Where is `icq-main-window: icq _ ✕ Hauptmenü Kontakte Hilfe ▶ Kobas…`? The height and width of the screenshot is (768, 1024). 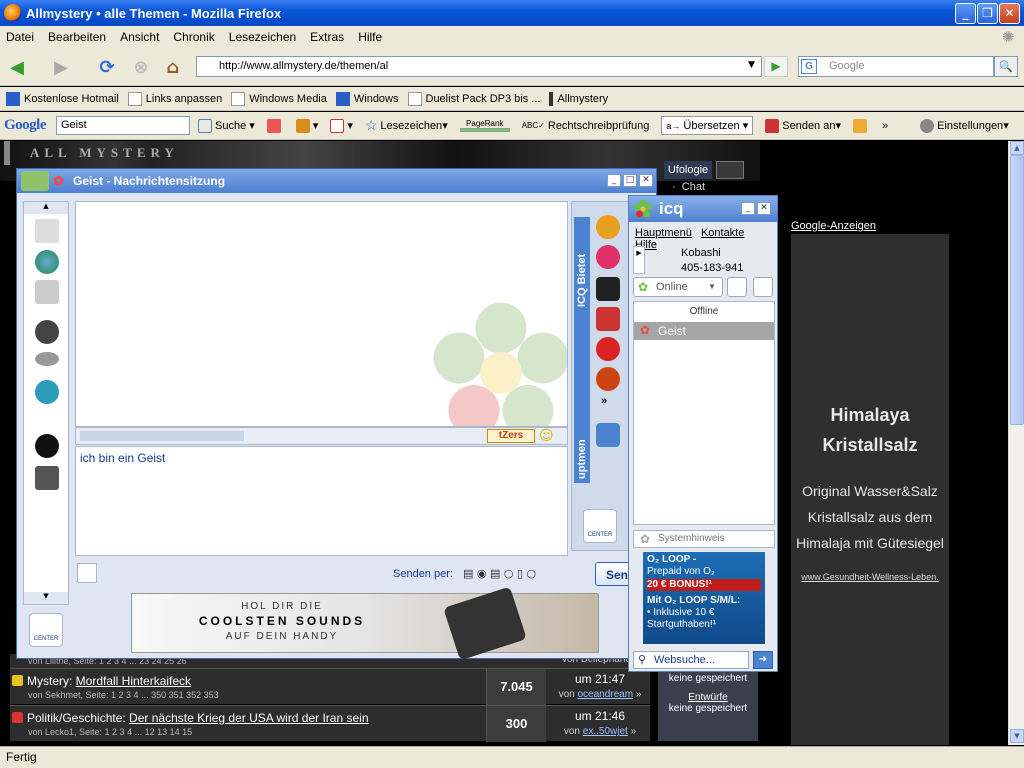
icq-main-window: icq _ ✕ Hauptmenü Kontakte Hilfe ▶ Kobas… is located at coordinates (703, 433).